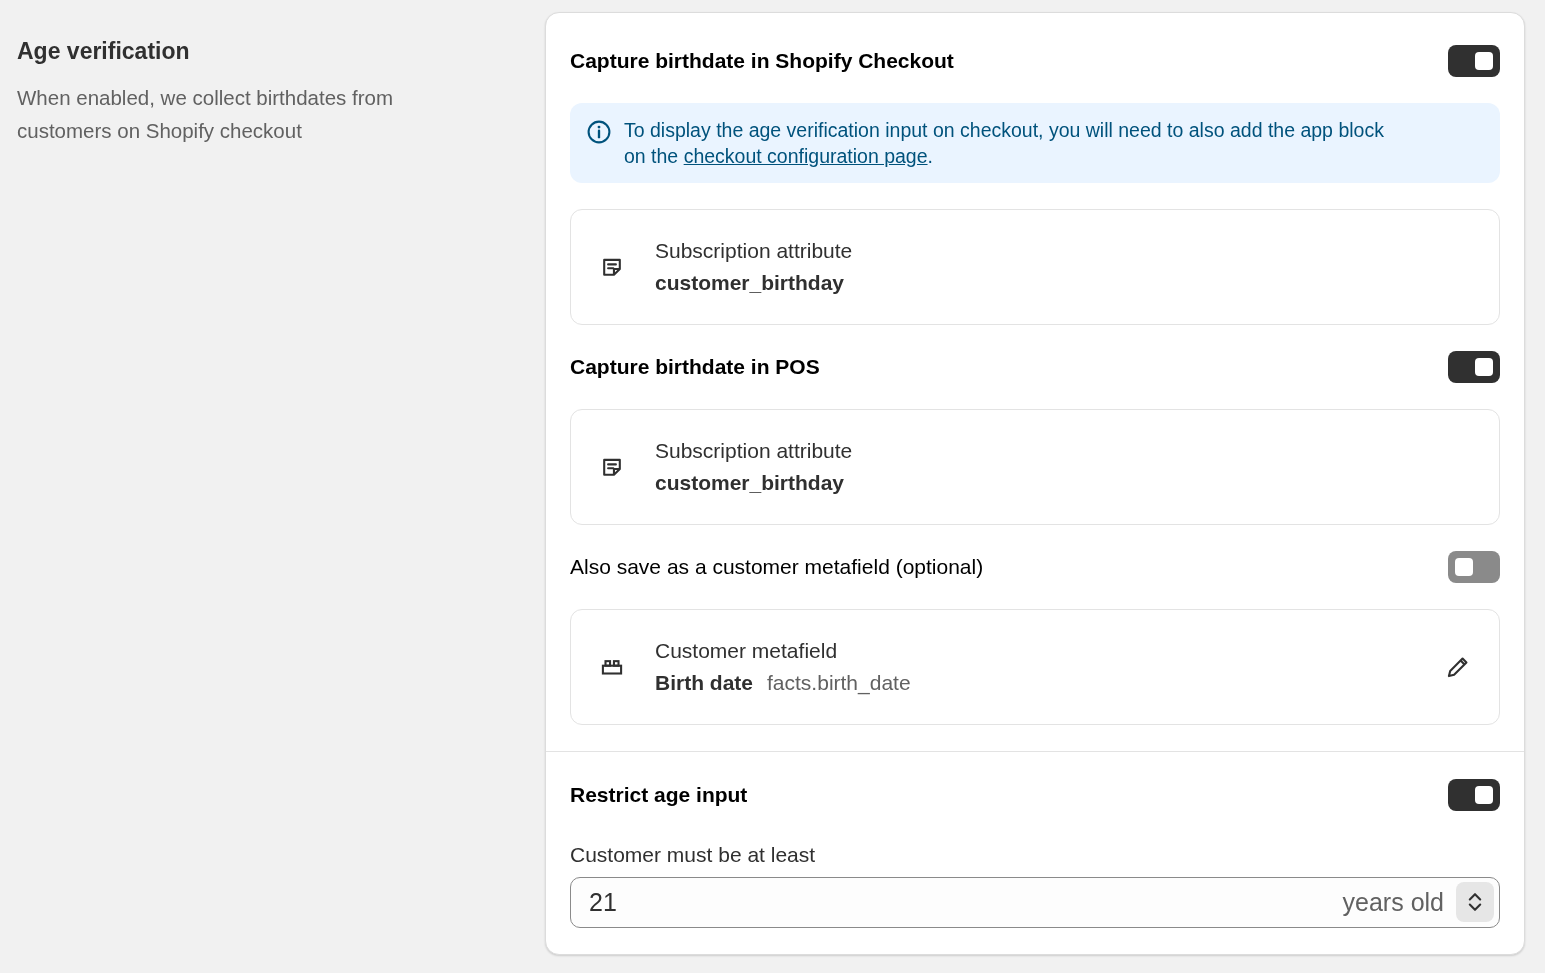 The width and height of the screenshot is (1545, 973). What do you see at coordinates (659, 795) in the screenshot?
I see `setting-label: Restrict age input` at bounding box center [659, 795].